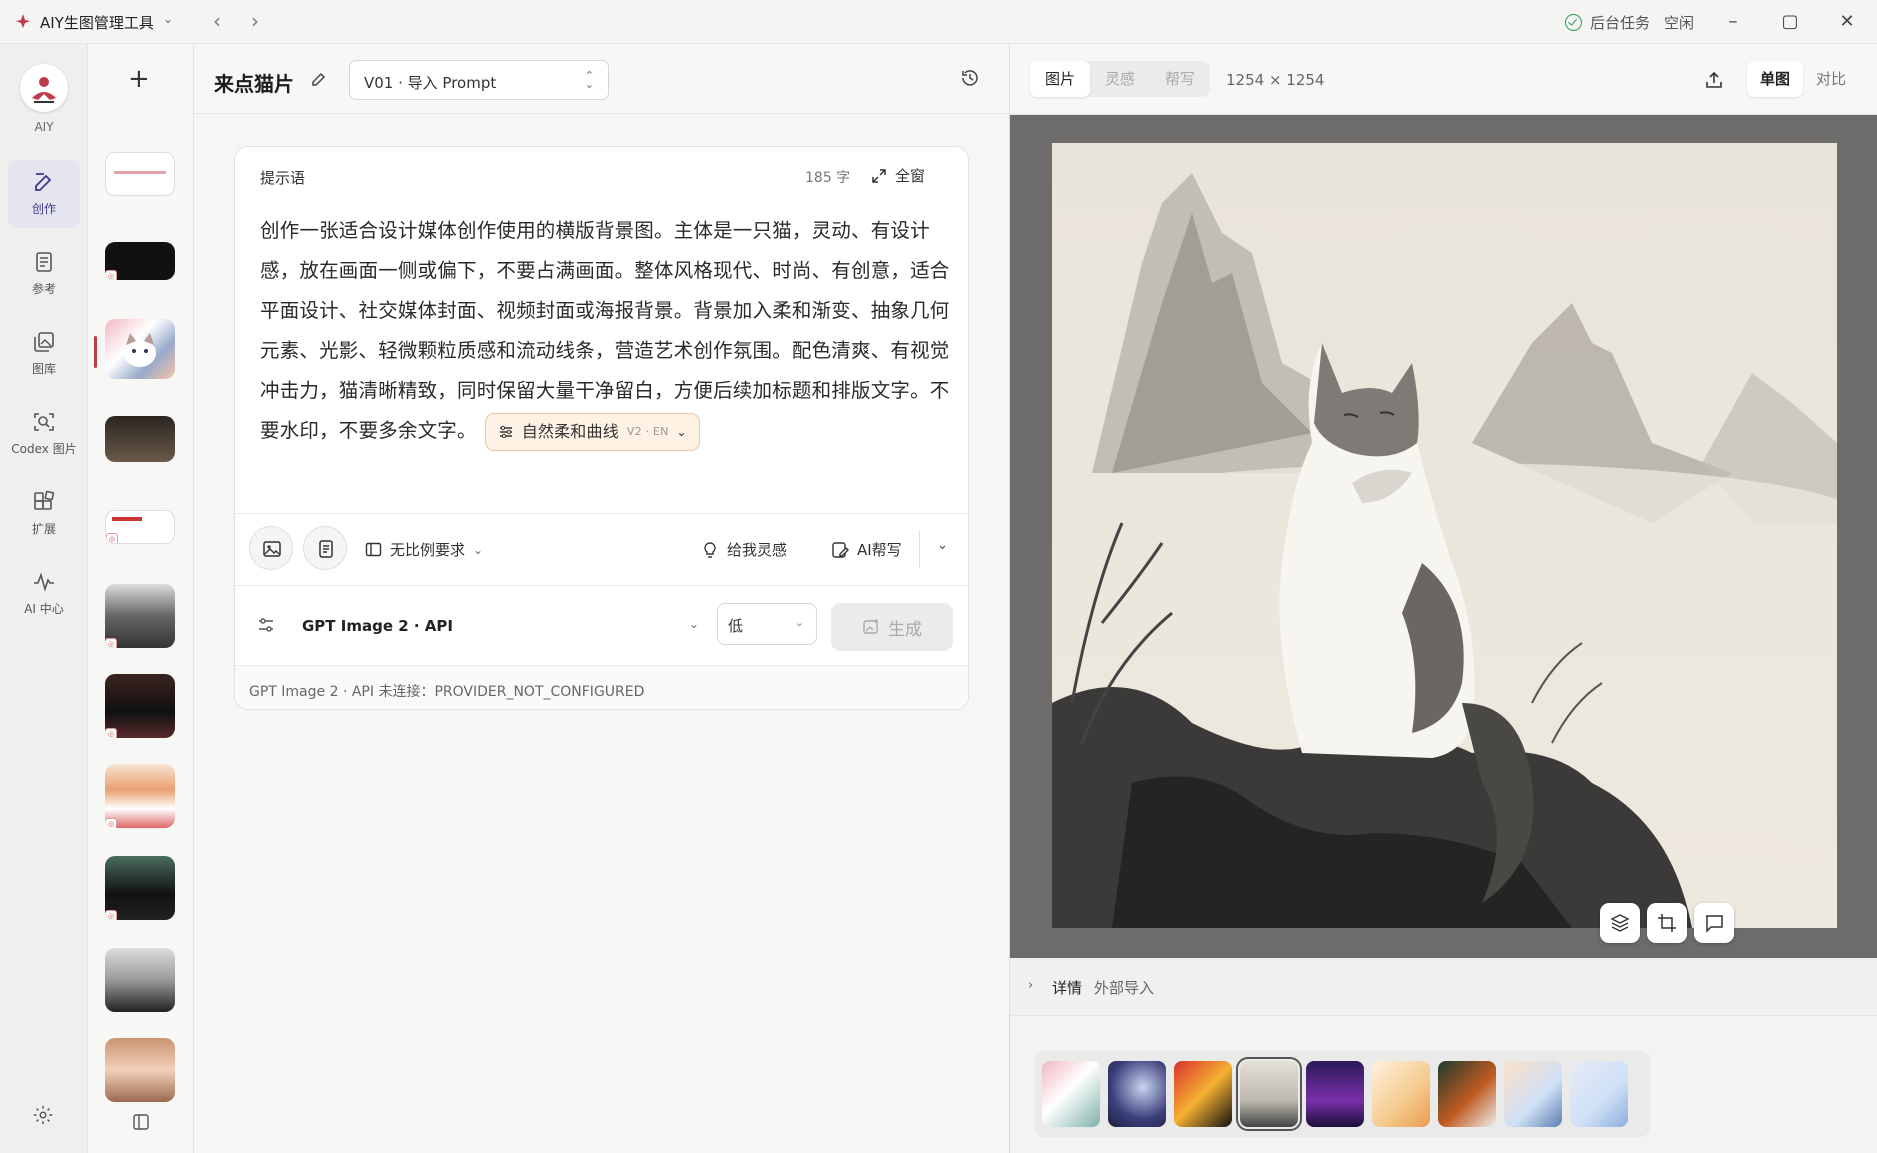 This screenshot has height=1153, width=1877. What do you see at coordinates (592, 431) in the screenshot?
I see `style-chip: 自然柔和曲线 V2 · EN ⌄` at bounding box center [592, 431].